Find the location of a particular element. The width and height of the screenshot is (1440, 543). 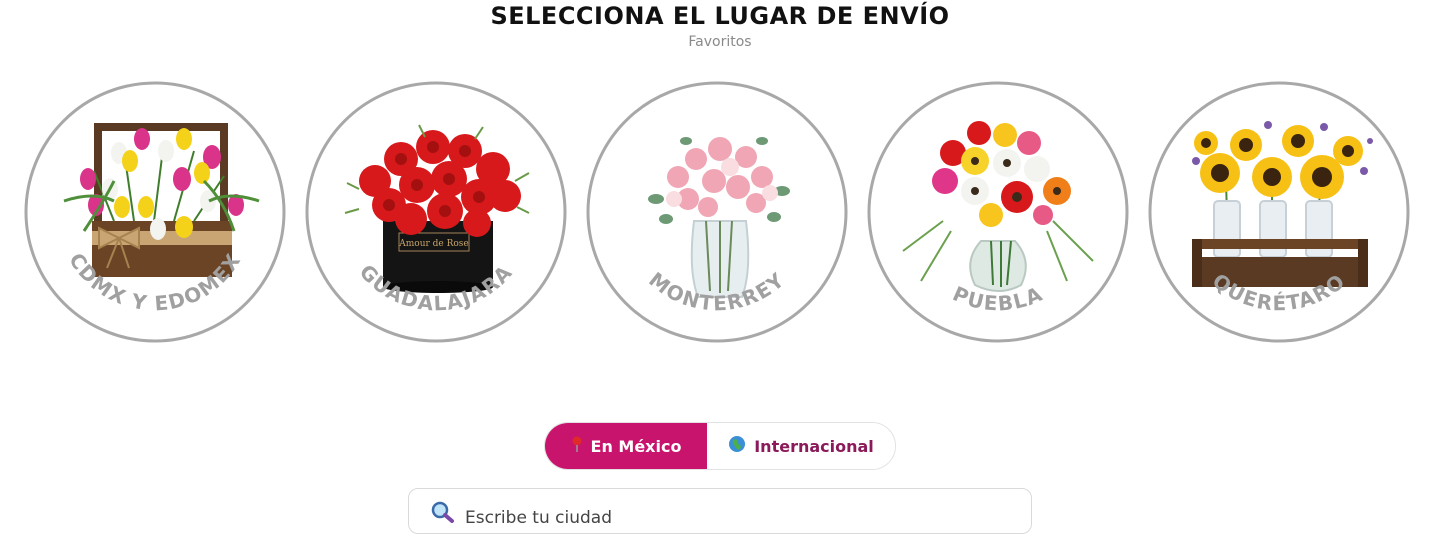

favorite-queretaro: QUERÉTARO is located at coordinates (1279, 212).